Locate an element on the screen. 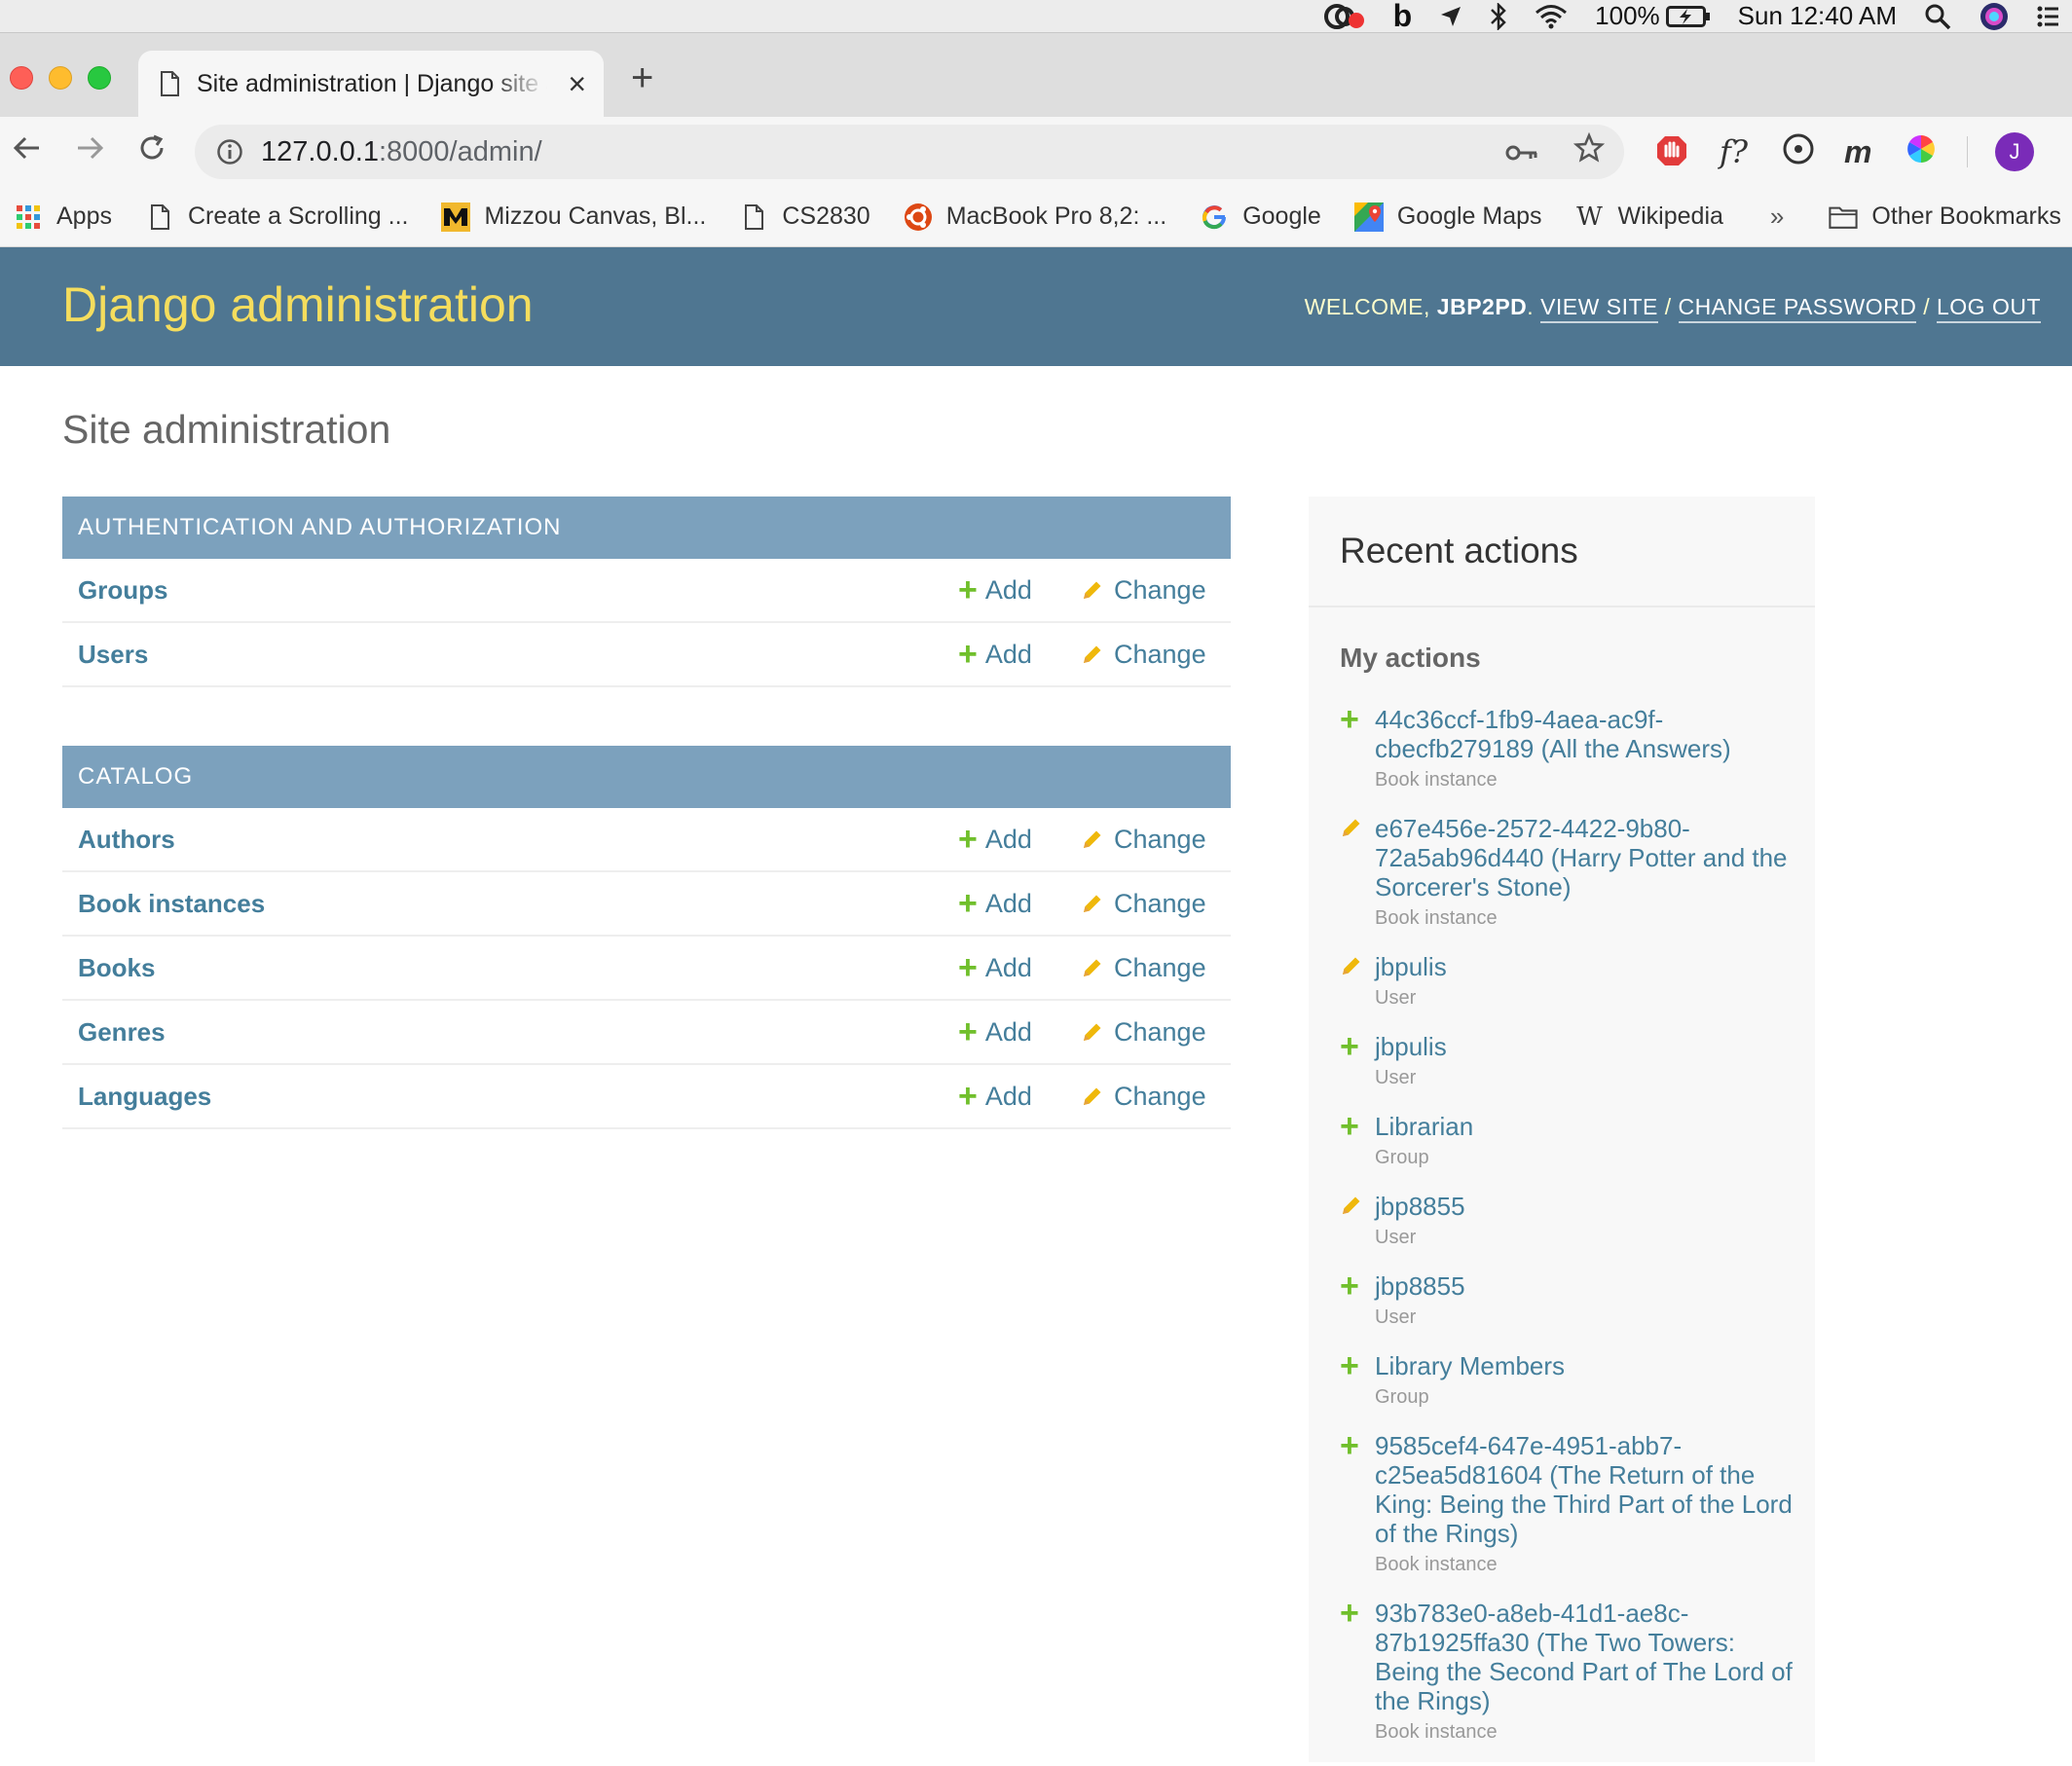  forward-button is located at coordinates (89, 152).